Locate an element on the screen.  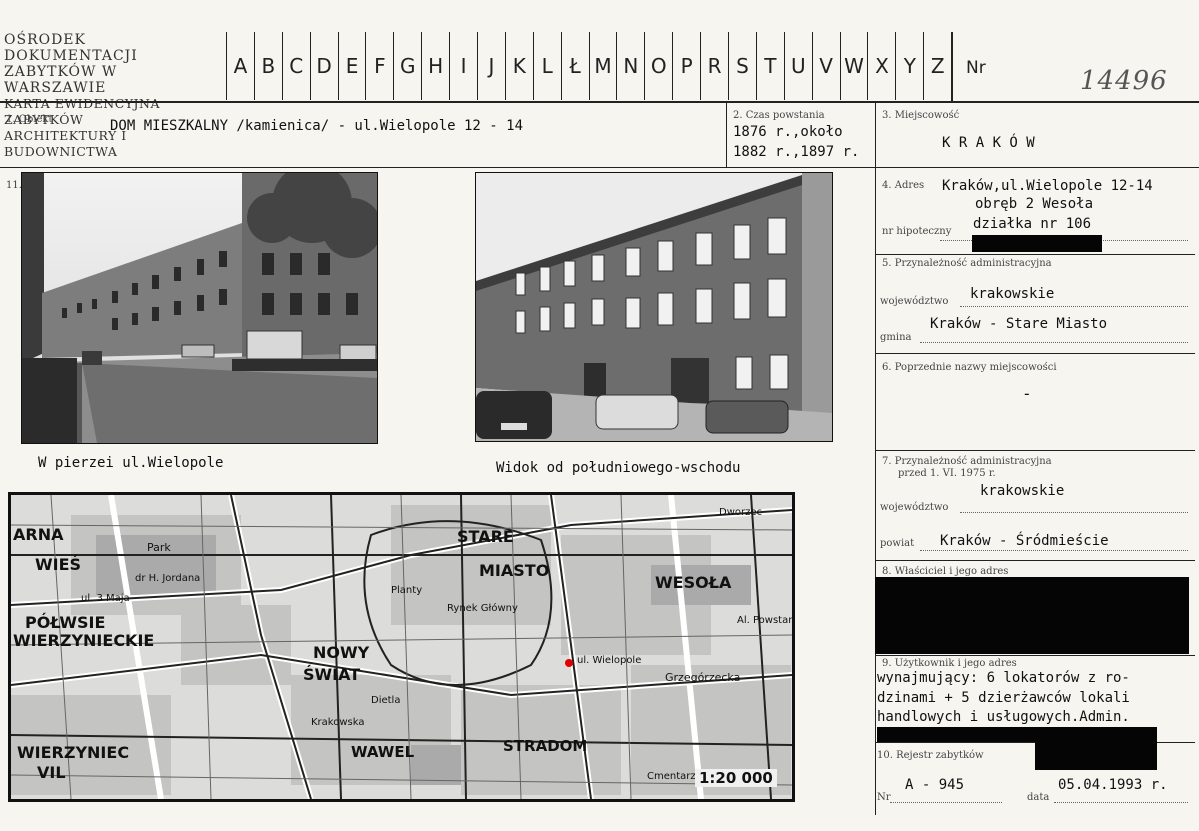
creation-time-line-1: 1876 r.,około is located at coordinates (788, 132).